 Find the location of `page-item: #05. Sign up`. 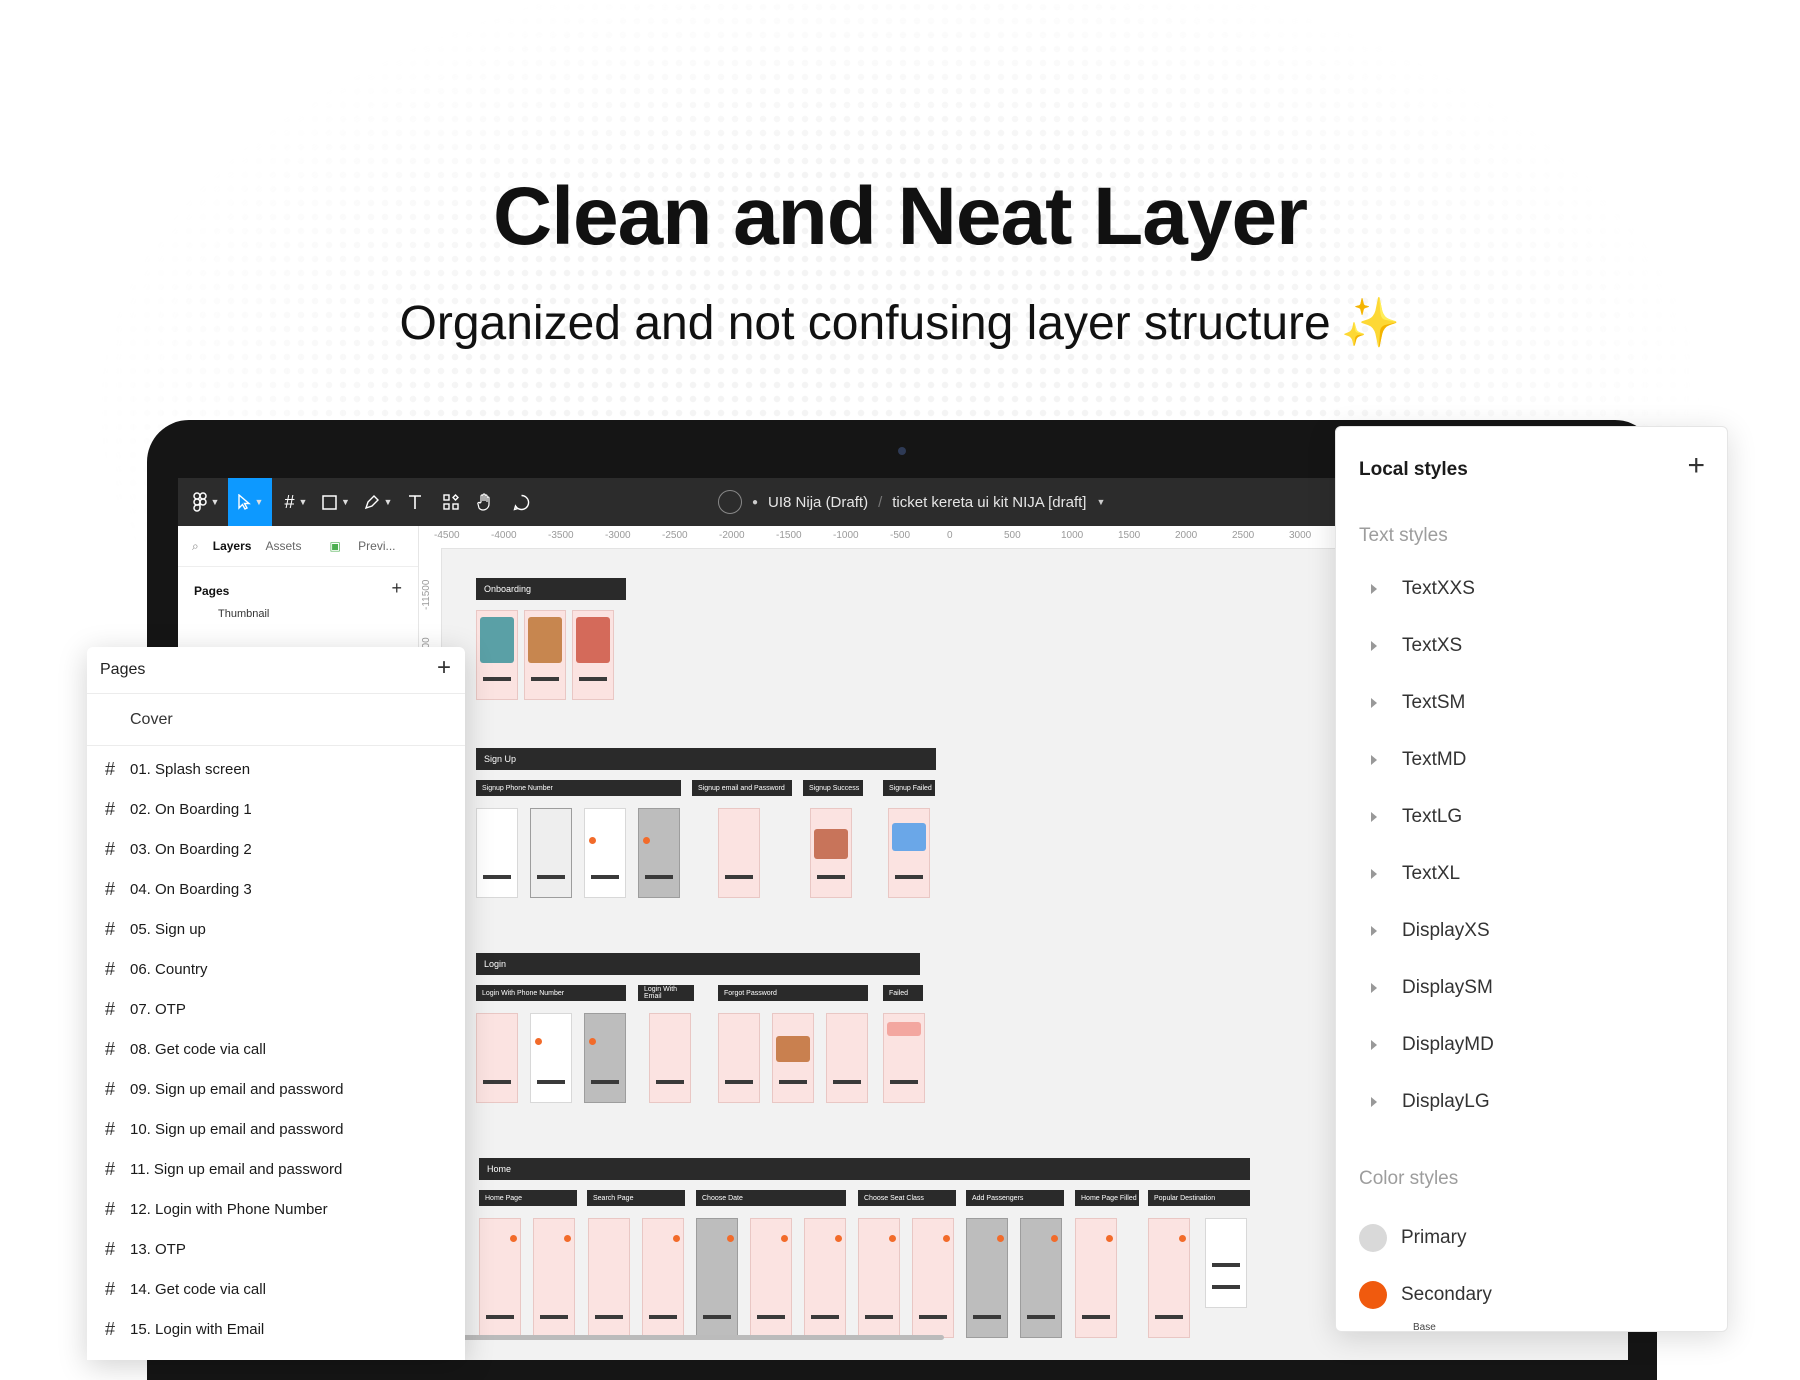

page-item: #05. Sign up is located at coordinates (276, 929).